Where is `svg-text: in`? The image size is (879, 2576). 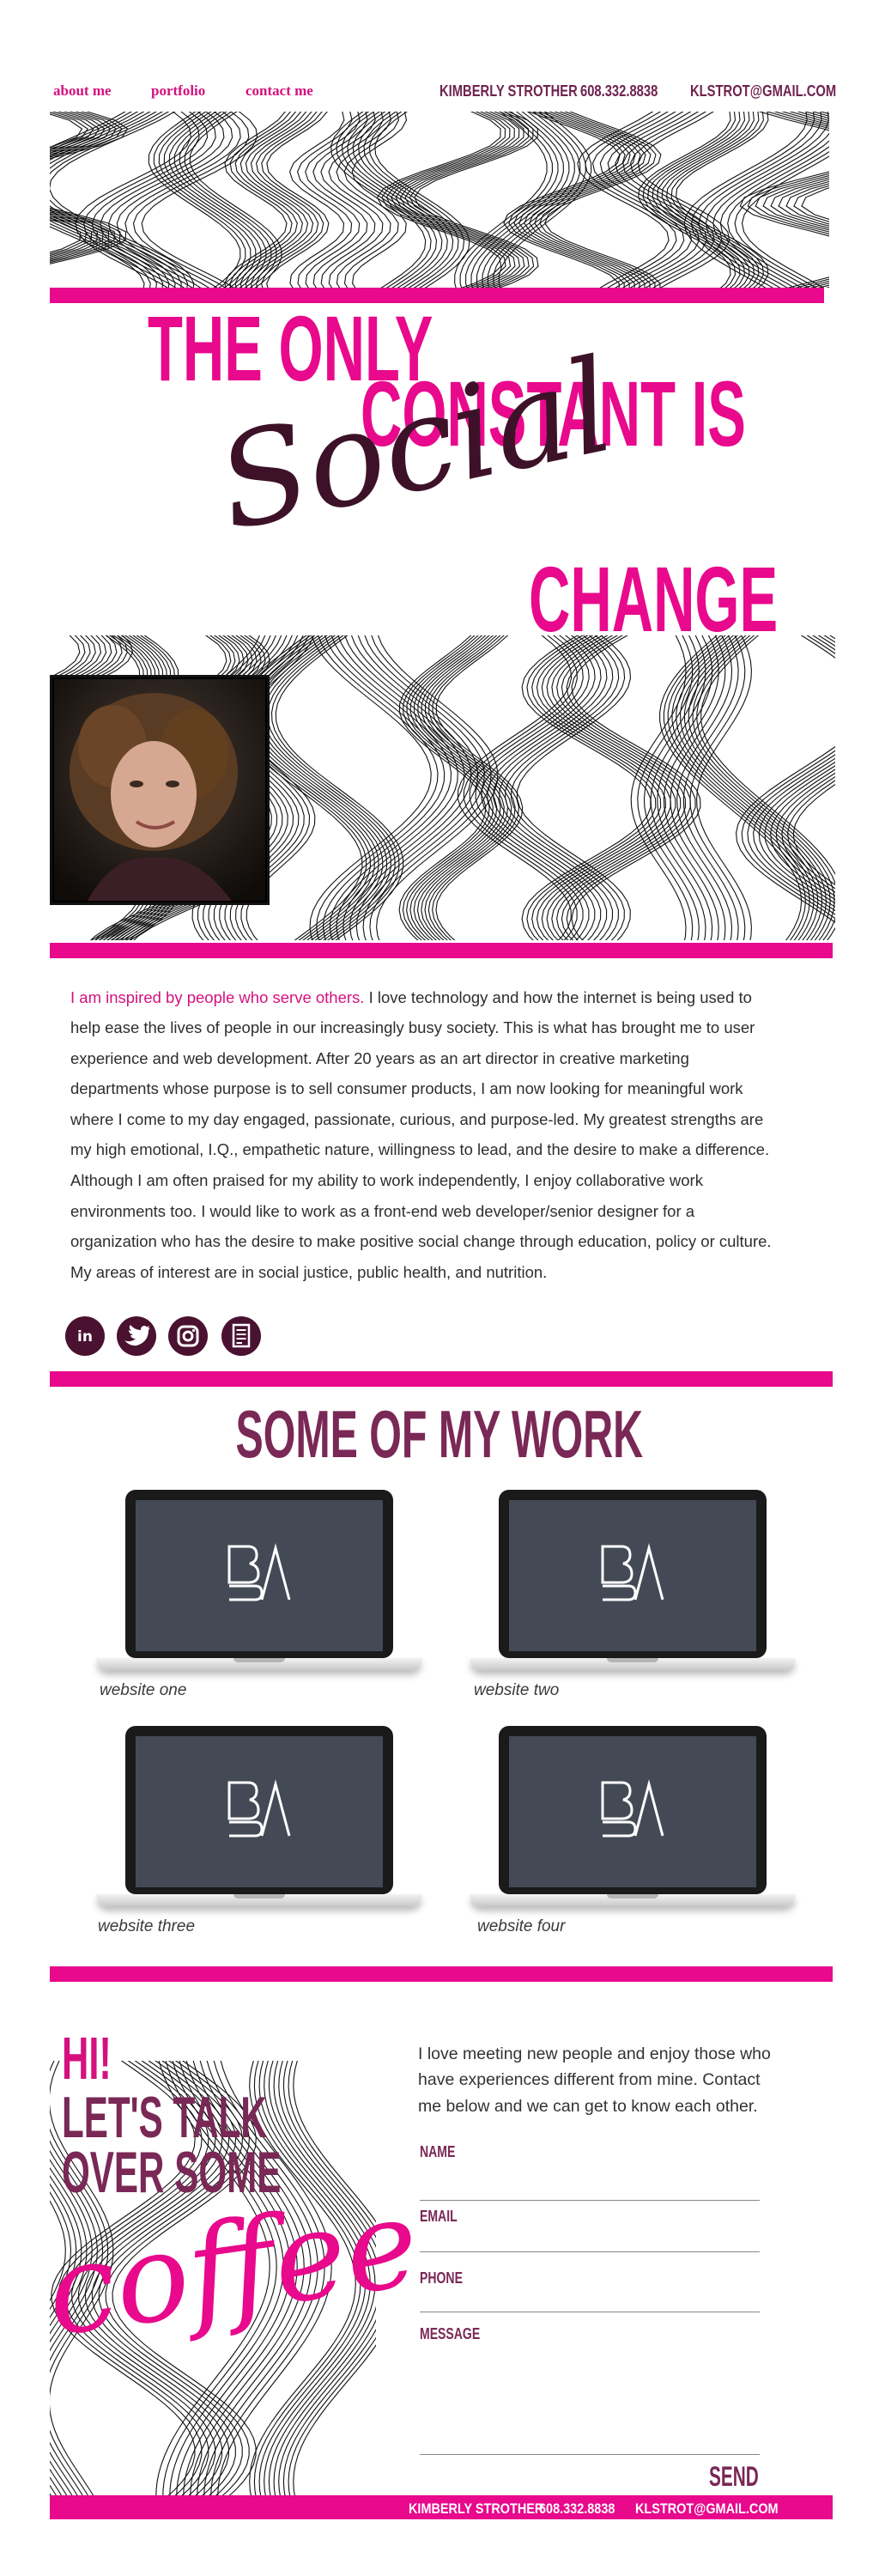
svg-text: in is located at coordinates (85, 1337).